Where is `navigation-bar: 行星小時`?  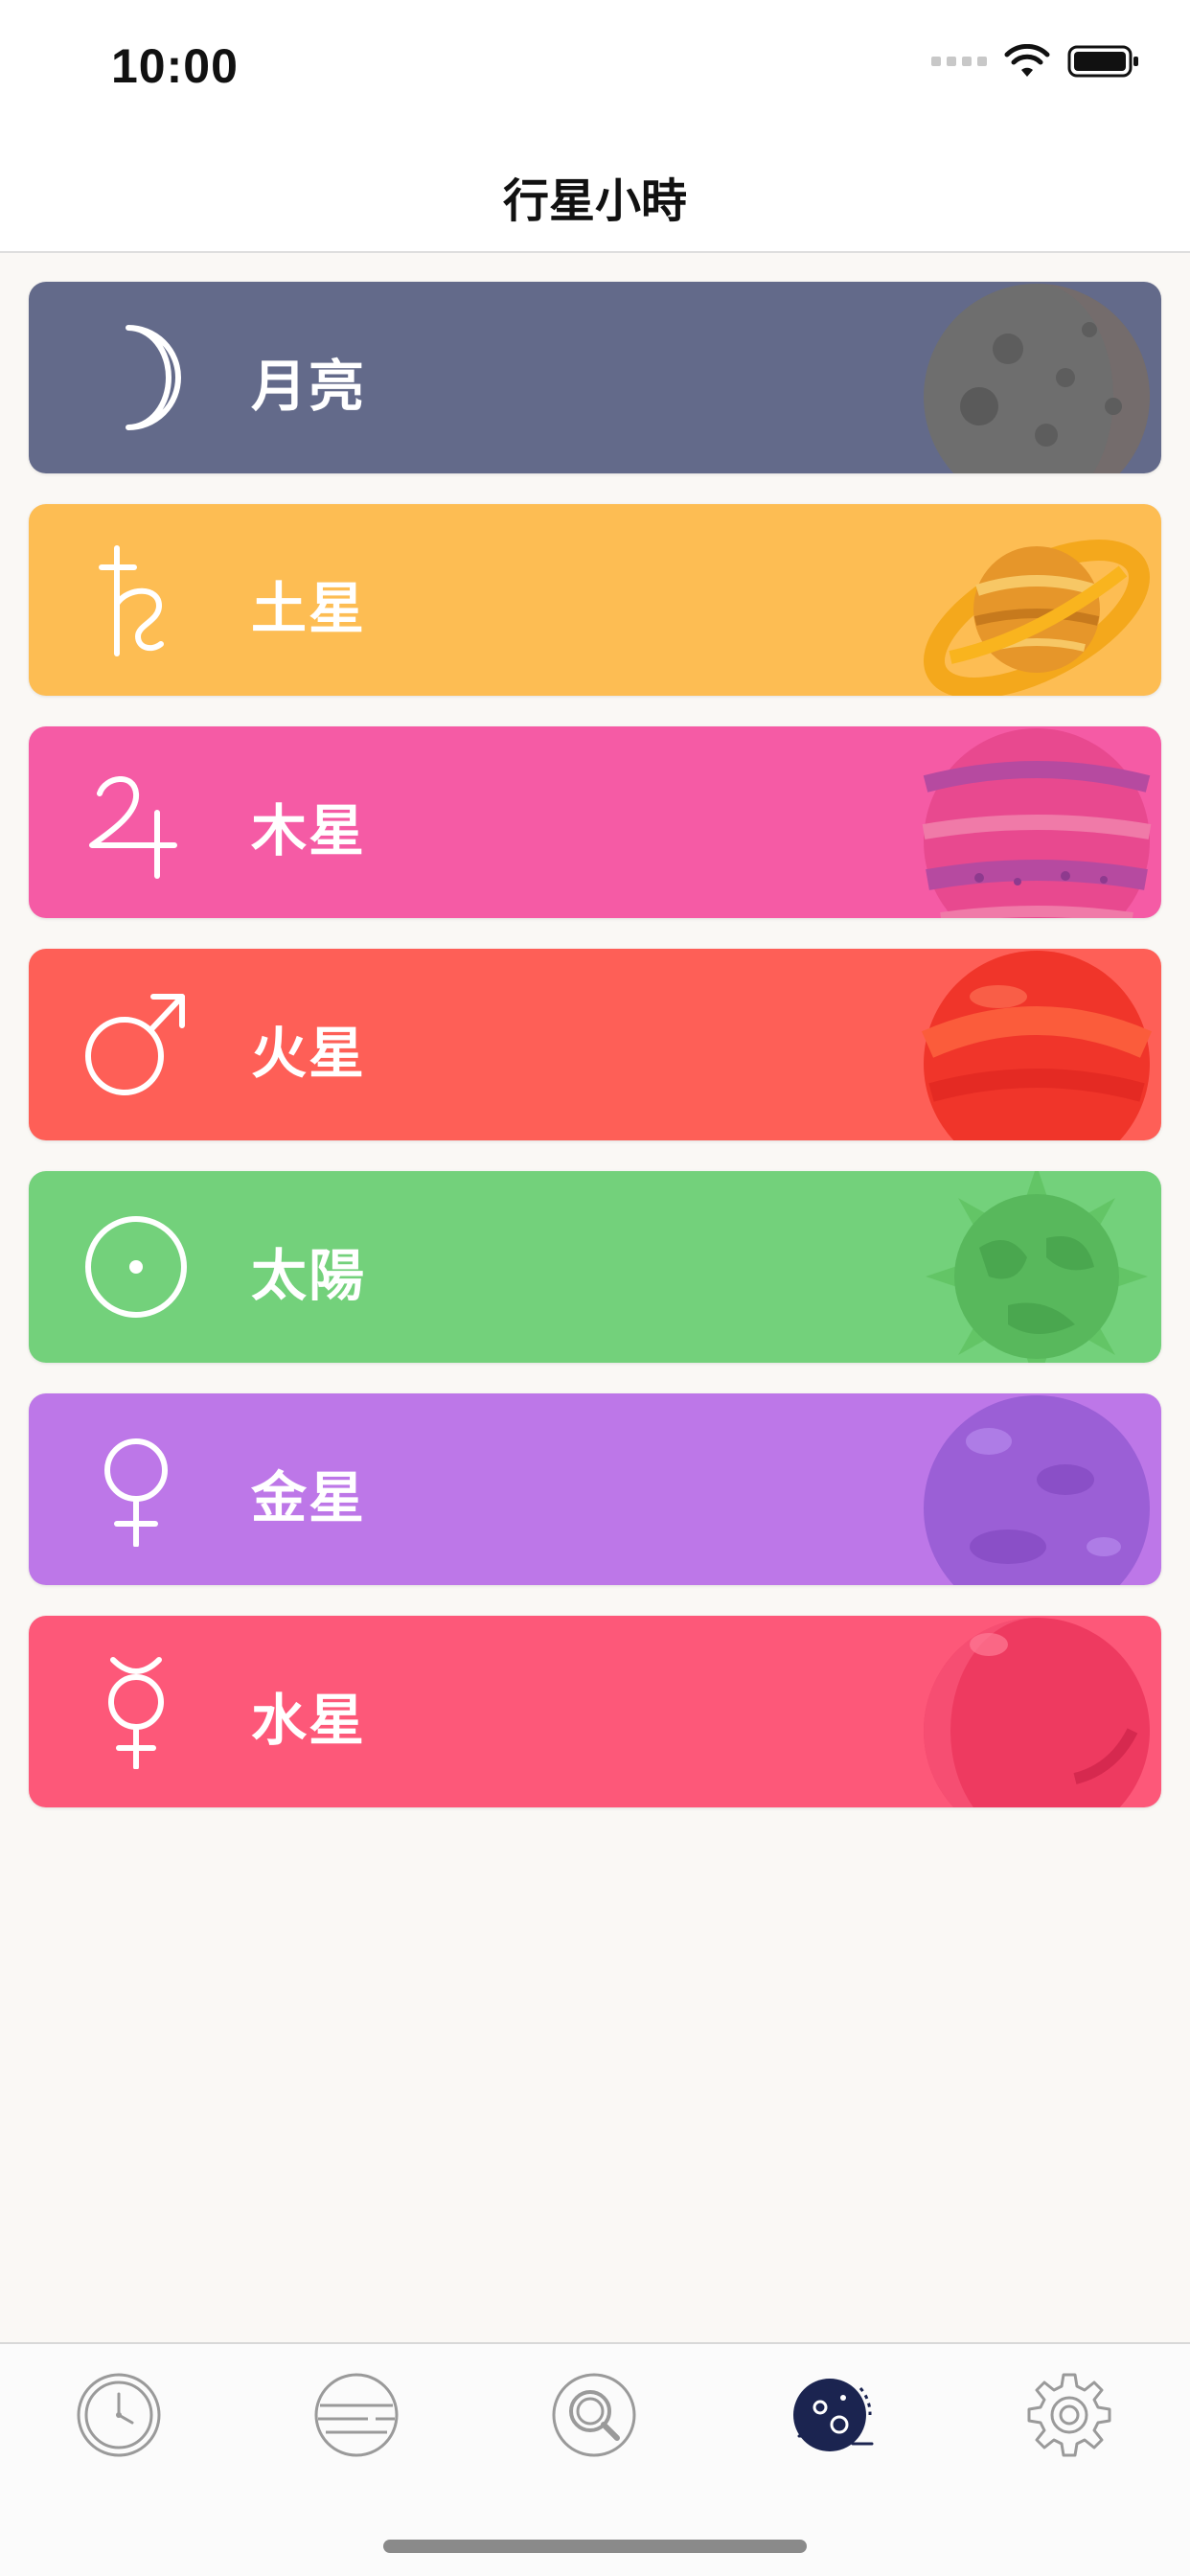 navigation-bar: 行星小時 is located at coordinates (595, 193).